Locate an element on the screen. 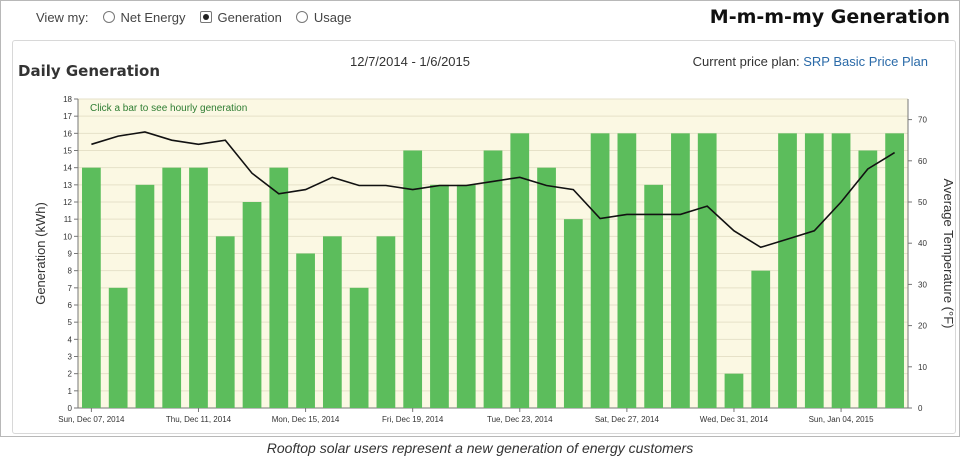 The height and width of the screenshot is (460, 960). y-tick-label: 6 is located at coordinates (70, 305).